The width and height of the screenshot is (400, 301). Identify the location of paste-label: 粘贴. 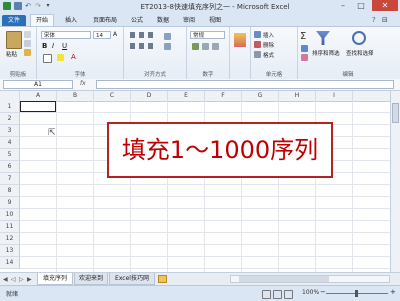
(11, 54).